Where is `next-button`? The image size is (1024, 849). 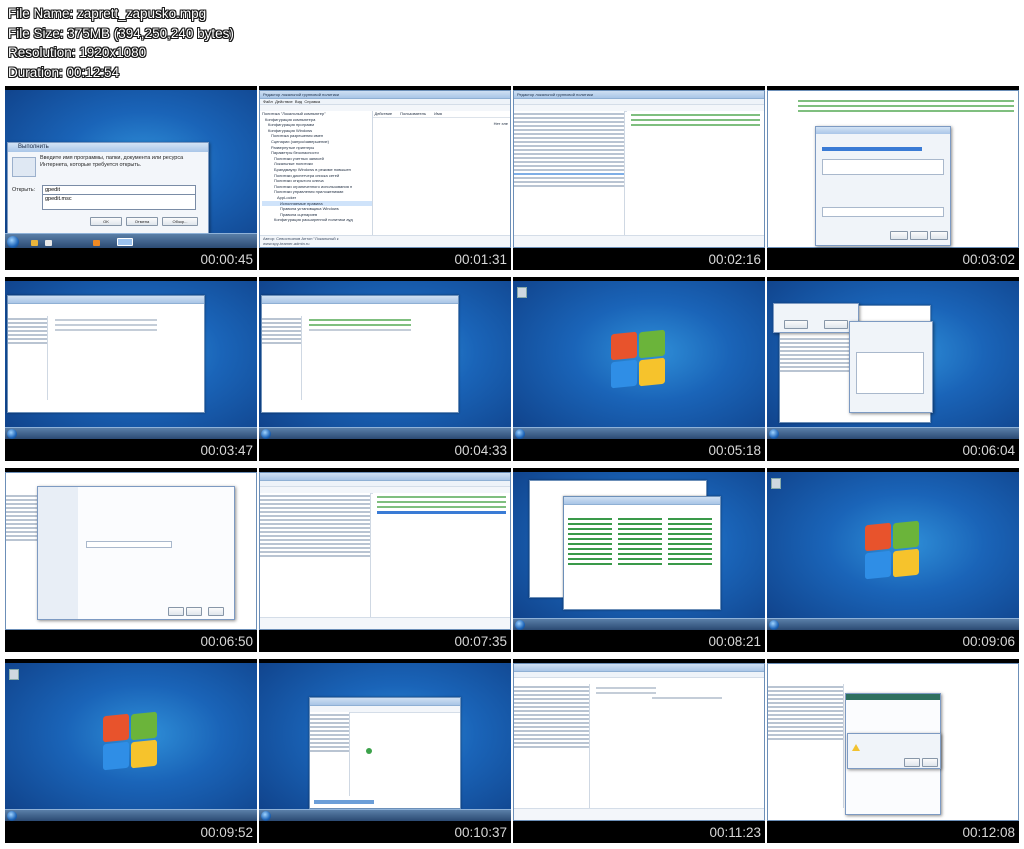 next-button is located at coordinates (194, 611).